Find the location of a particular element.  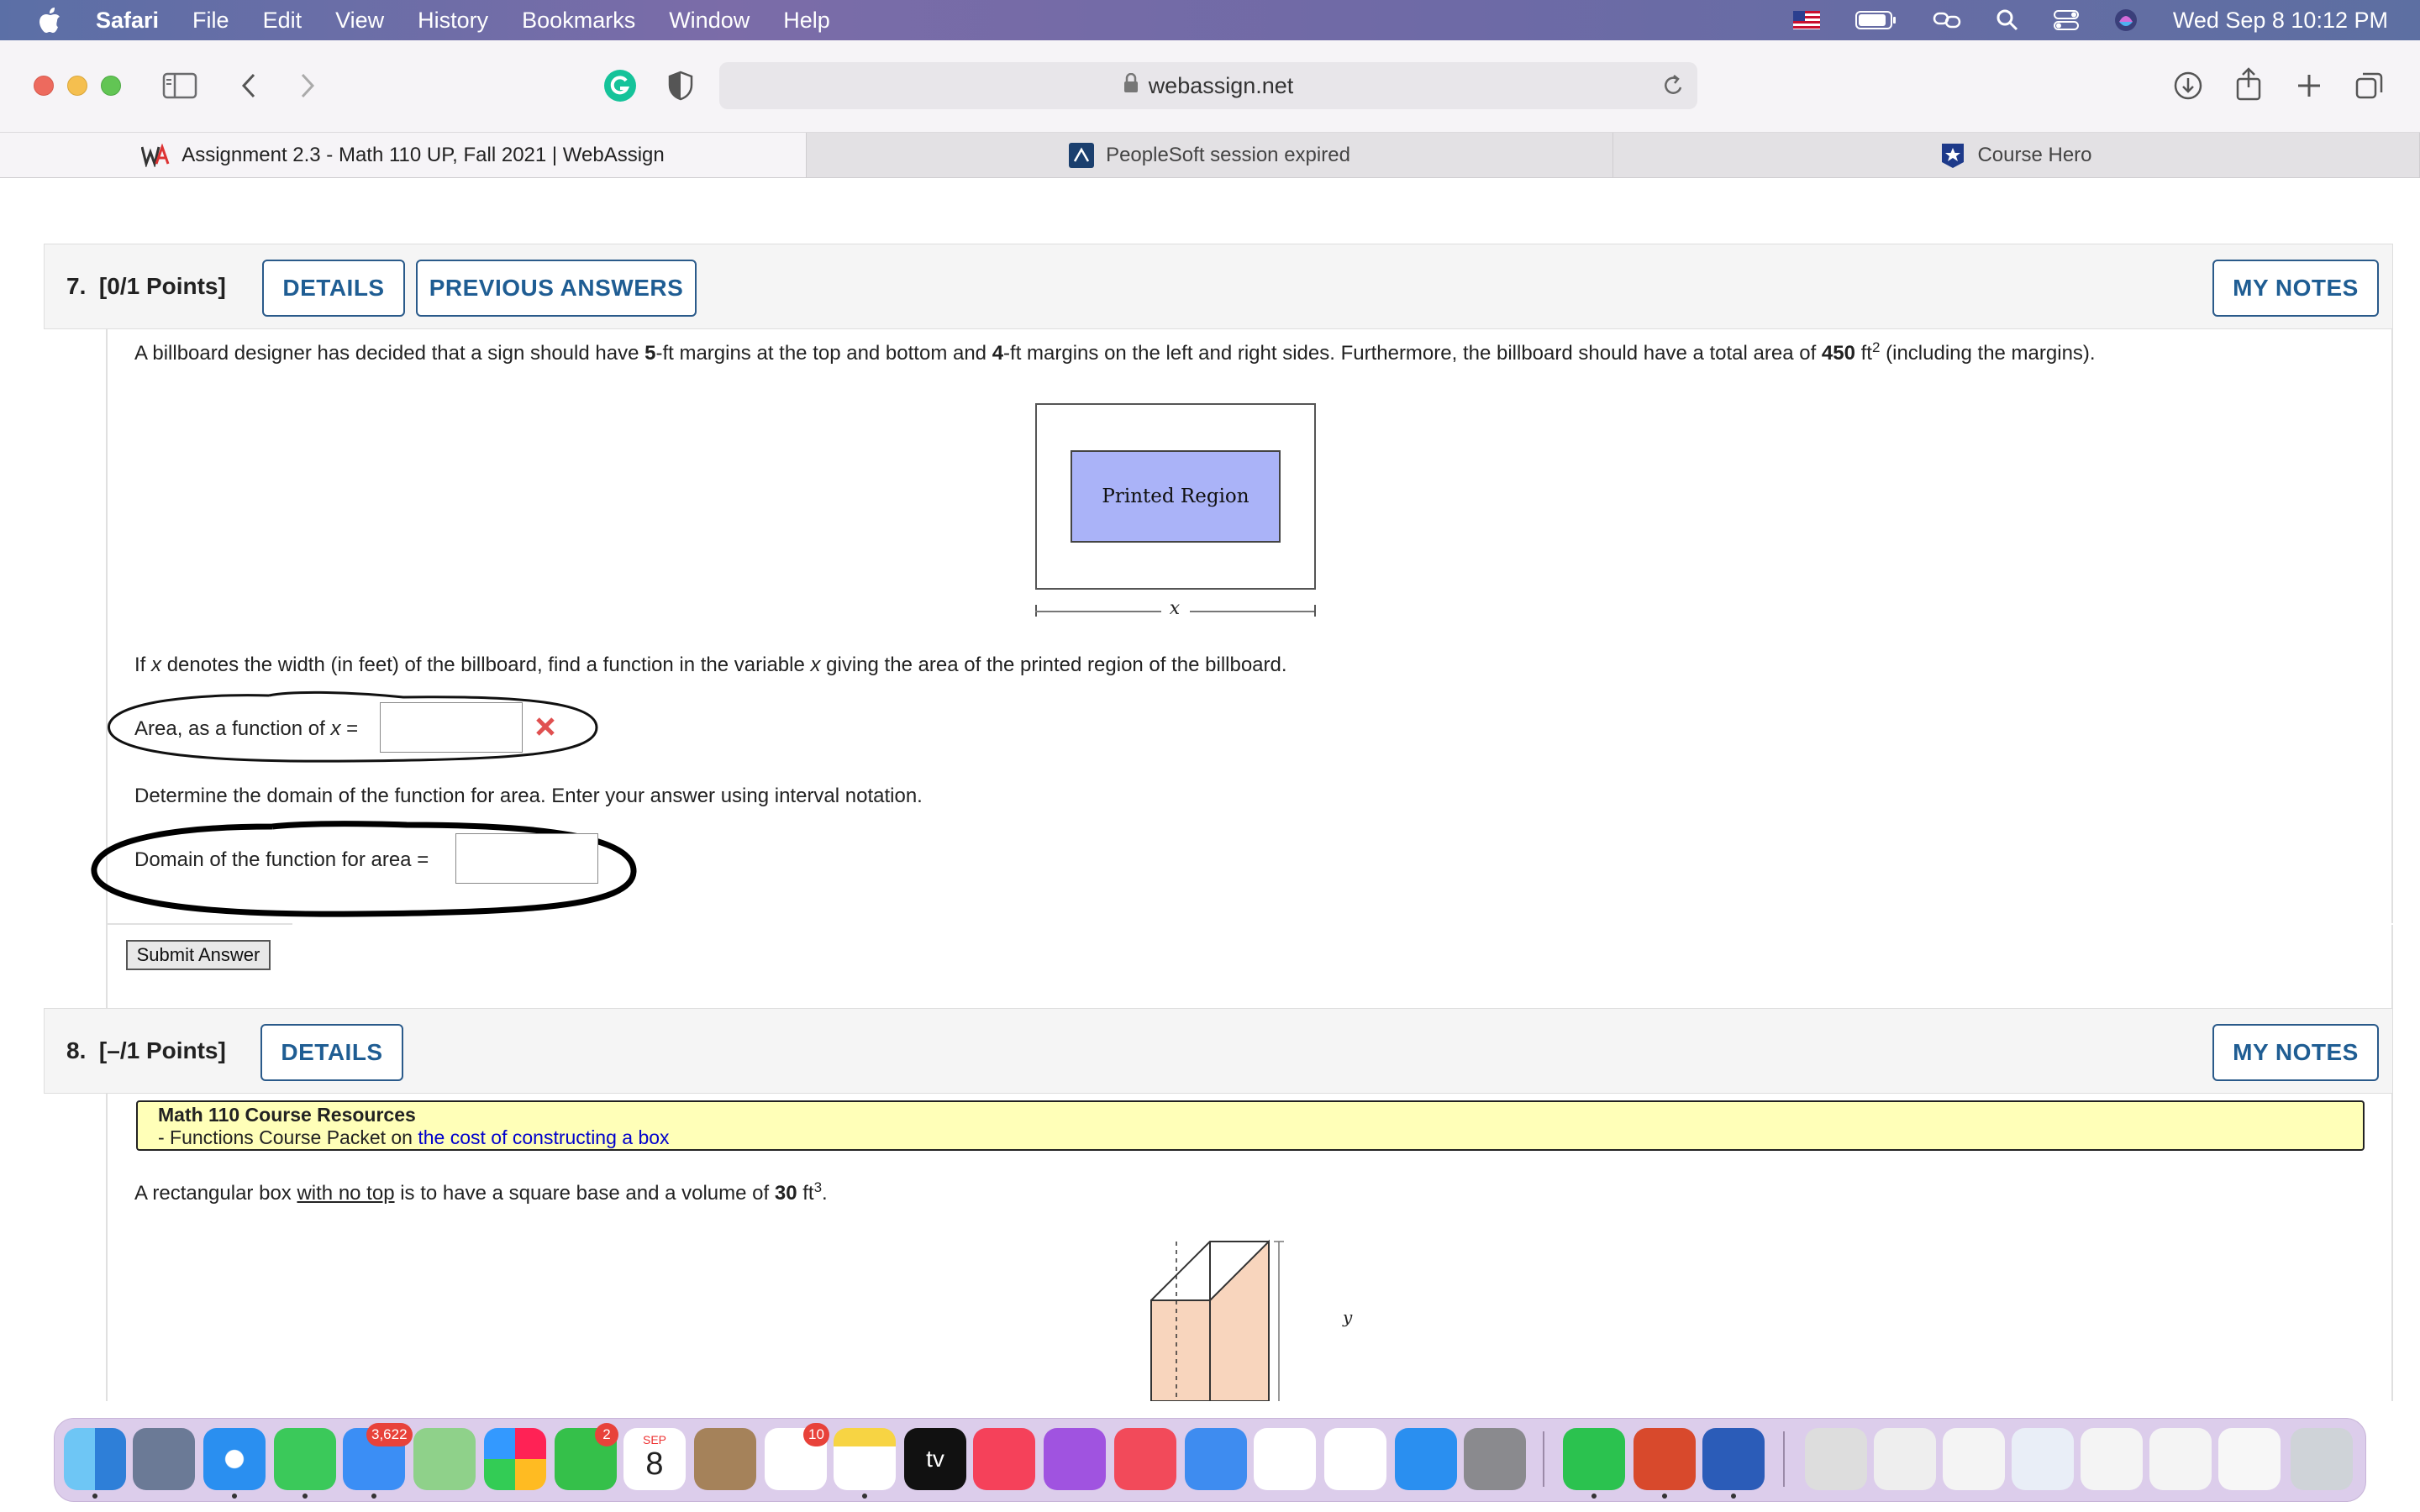

menu-file: File is located at coordinates (210, 21).